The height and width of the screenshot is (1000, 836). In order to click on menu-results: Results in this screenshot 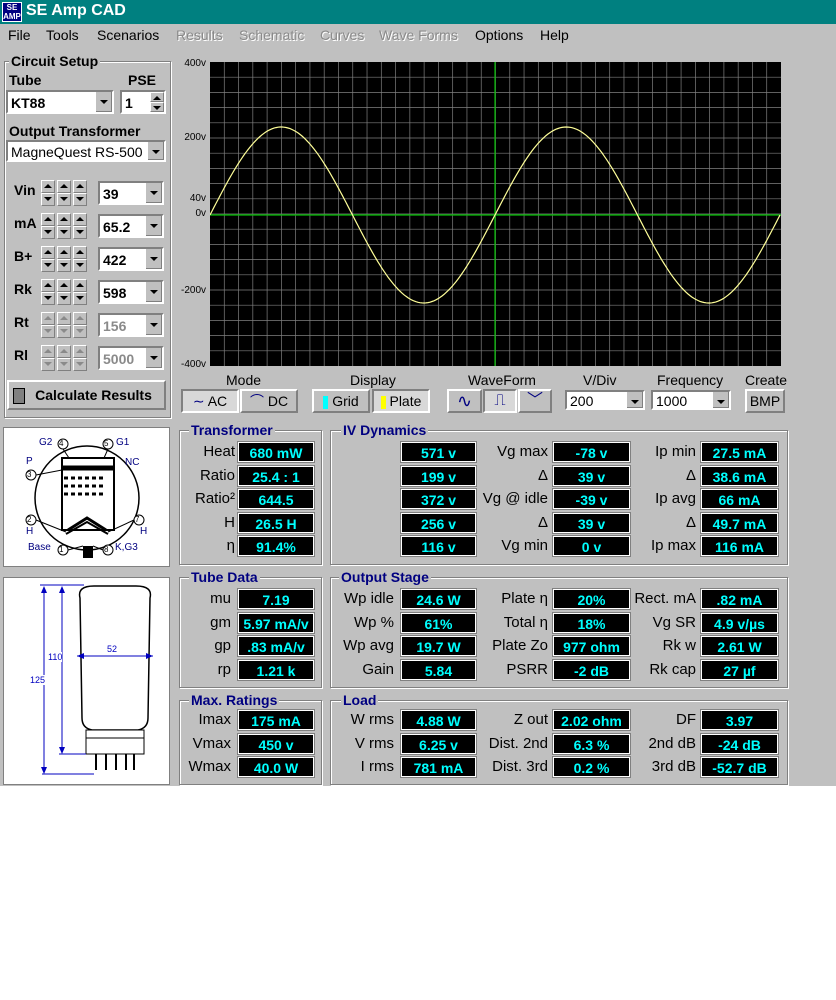, I will do `click(199, 35)`.